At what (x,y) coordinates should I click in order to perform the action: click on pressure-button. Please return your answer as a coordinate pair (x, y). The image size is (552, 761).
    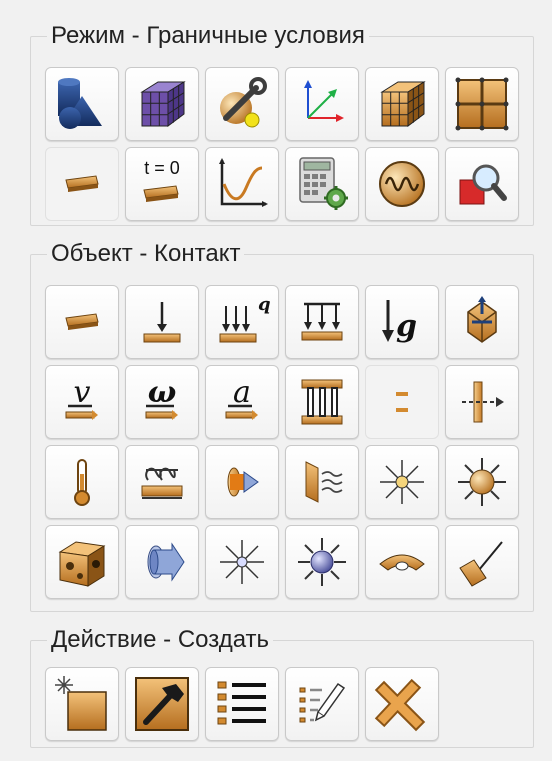
    Looking at the image, I should click on (322, 322).